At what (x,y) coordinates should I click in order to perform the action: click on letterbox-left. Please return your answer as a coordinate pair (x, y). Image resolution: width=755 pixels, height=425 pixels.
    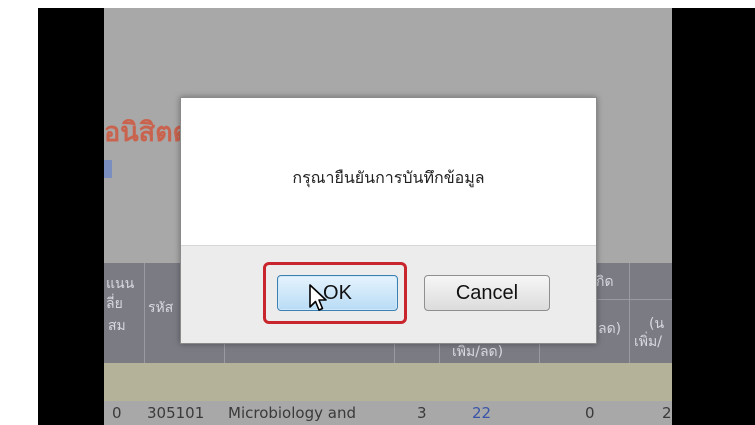
    Looking at the image, I should click on (71, 216).